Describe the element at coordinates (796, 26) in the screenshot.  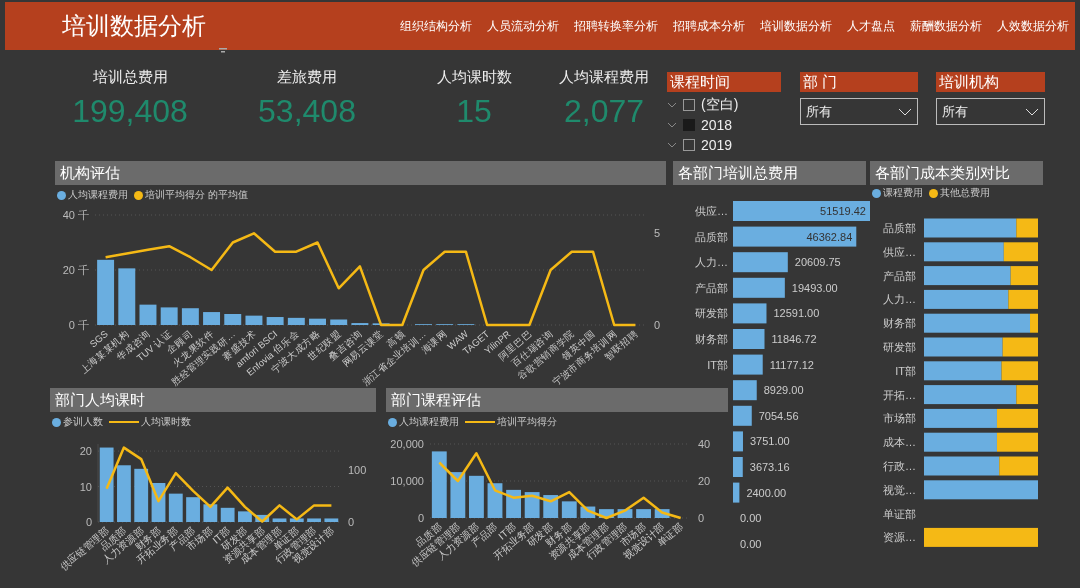
I see `nav-link: 培训数据分析` at that location.